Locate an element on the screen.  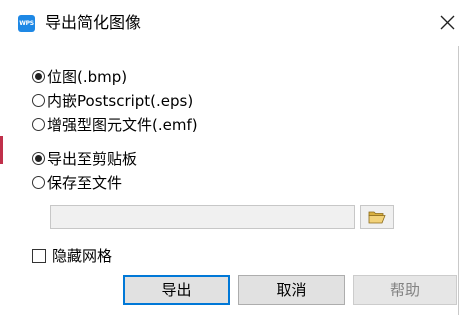
radio-label-eps: 内嵌Postscript(.eps) is located at coordinates (120, 101).